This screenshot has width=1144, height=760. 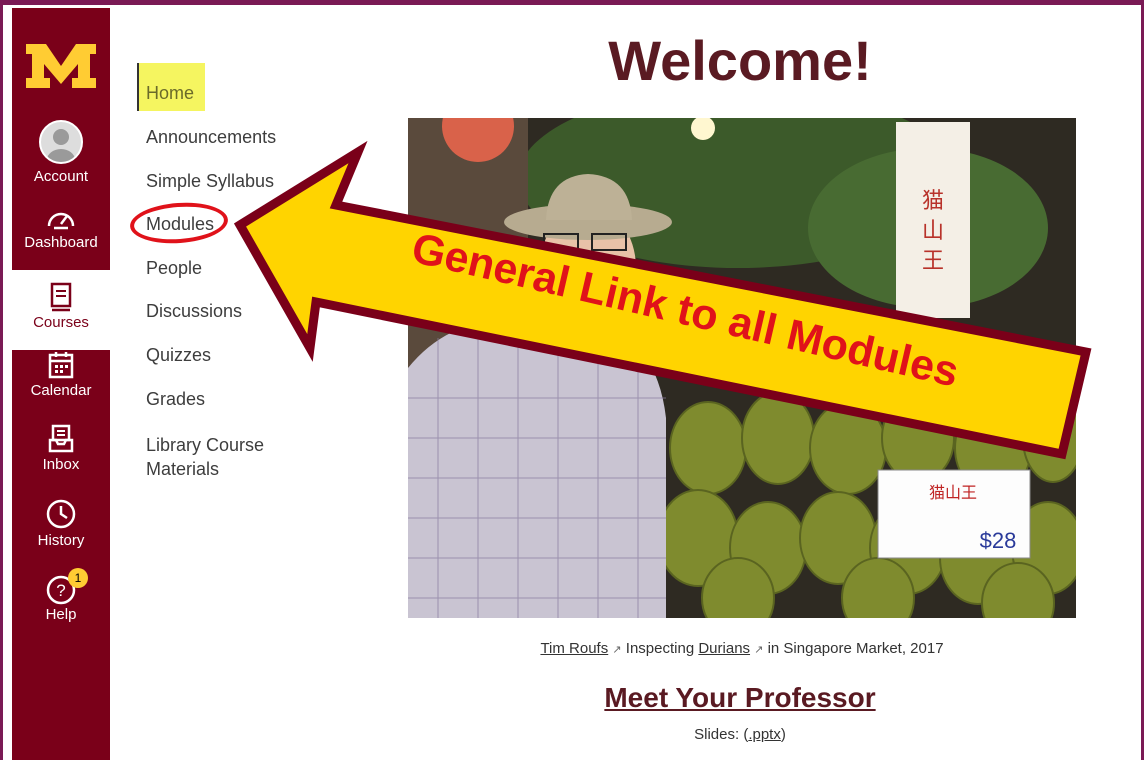 I want to click on meet-your-professor-heading: Meet Your Professor, so click(x=740, y=698).